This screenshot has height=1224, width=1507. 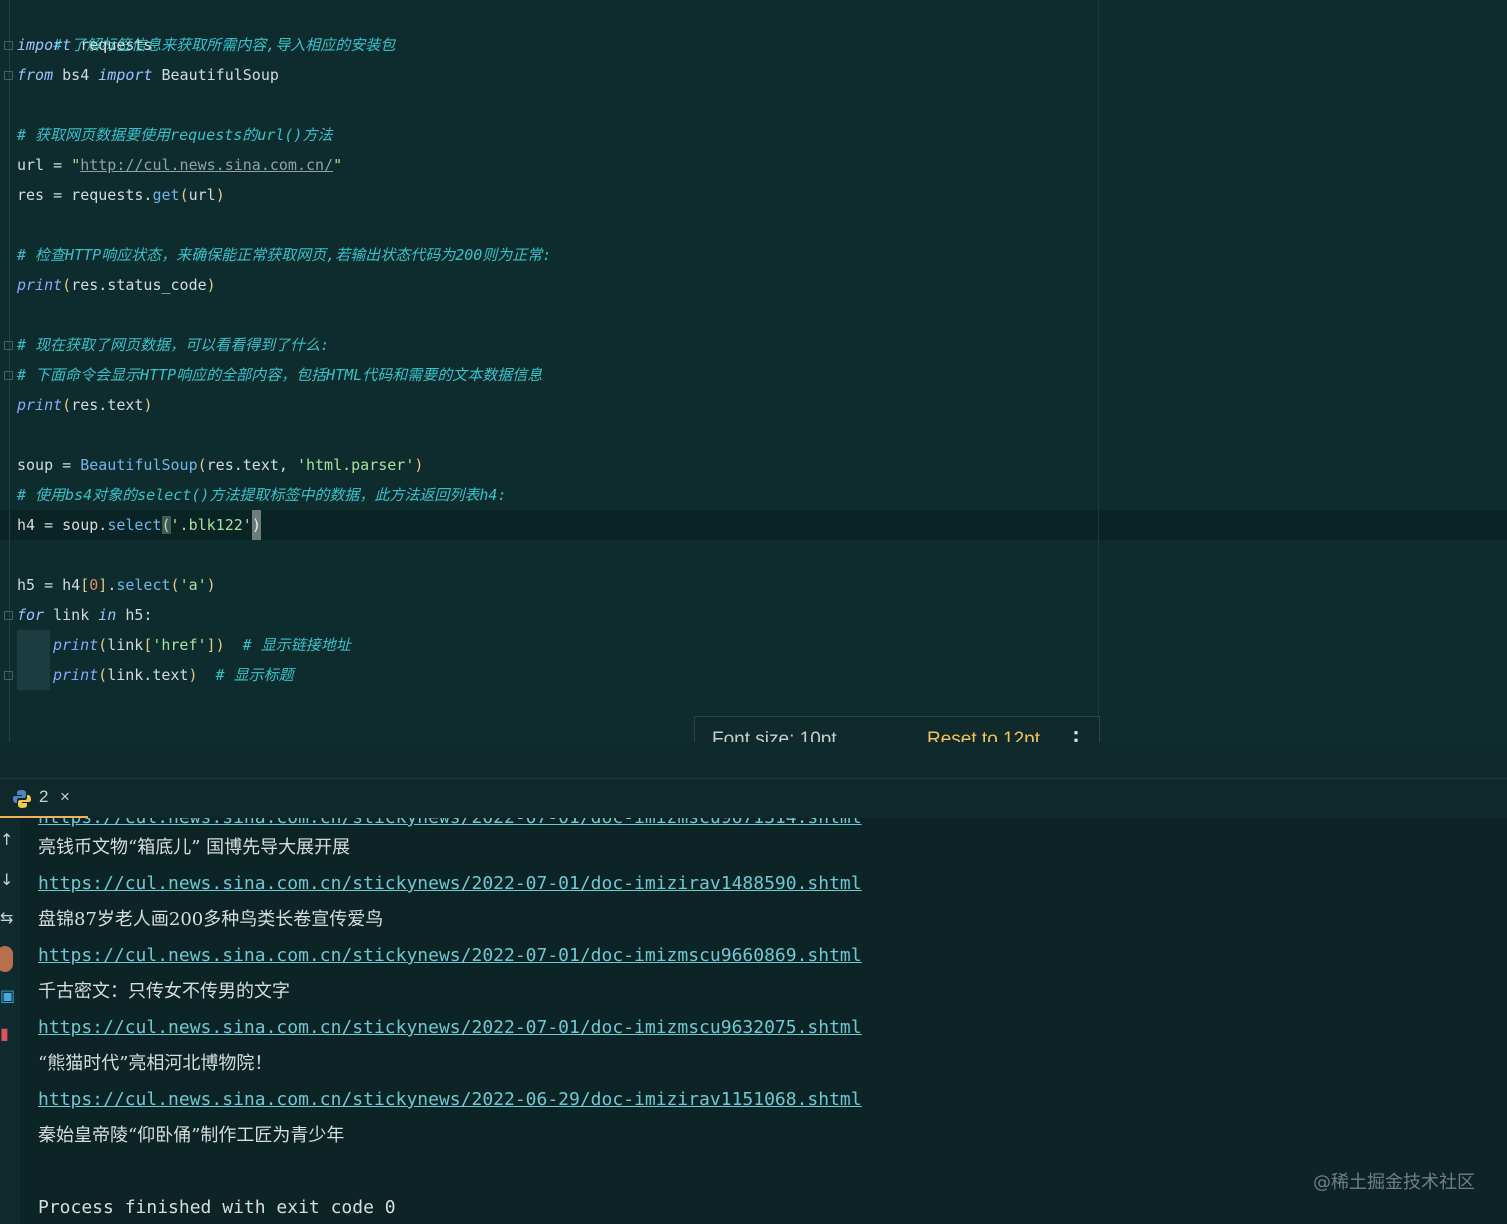 What do you see at coordinates (215, 75) in the screenshot?
I see `code-text: BeautifulSoup` at bounding box center [215, 75].